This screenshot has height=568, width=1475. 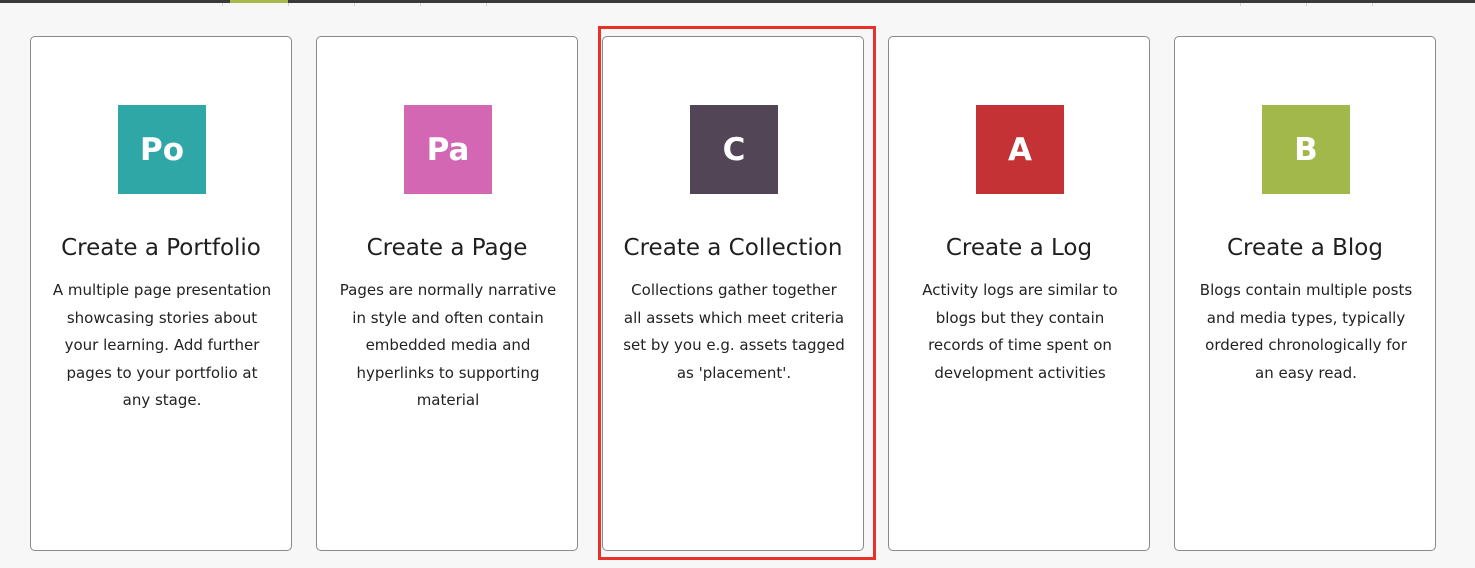 I want to click on card-title: Create a Portfolio, so click(x=161, y=248).